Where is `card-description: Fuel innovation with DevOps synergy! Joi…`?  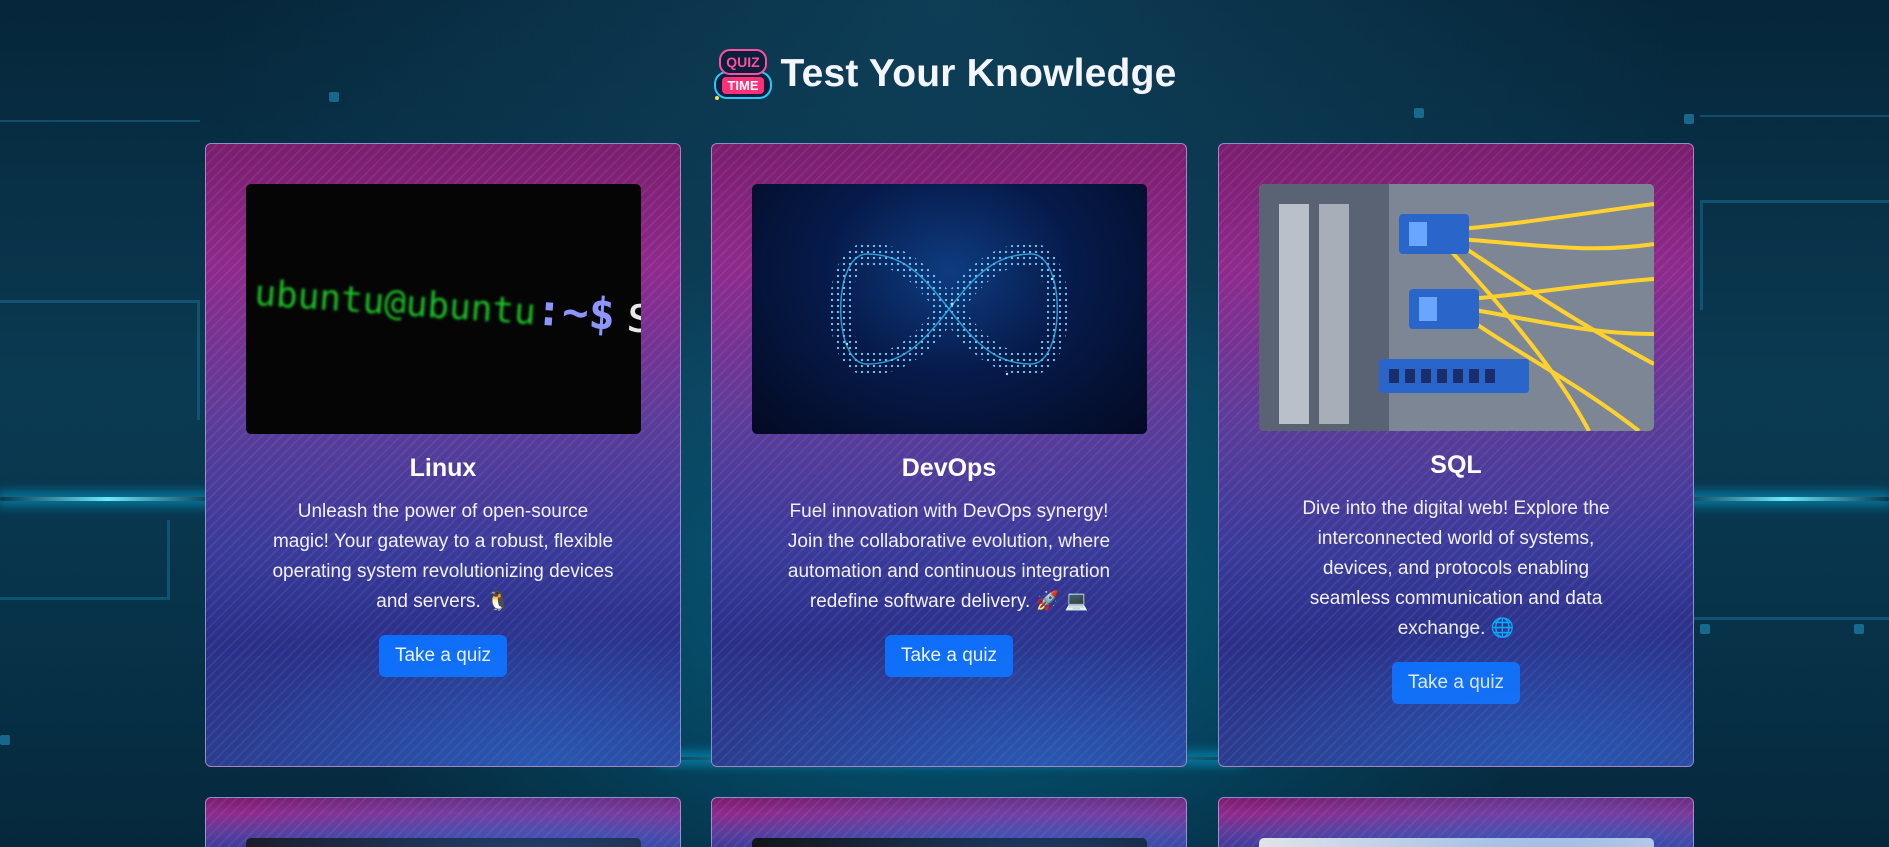
card-description: Fuel innovation with DevOps synergy! Joi… is located at coordinates (949, 556).